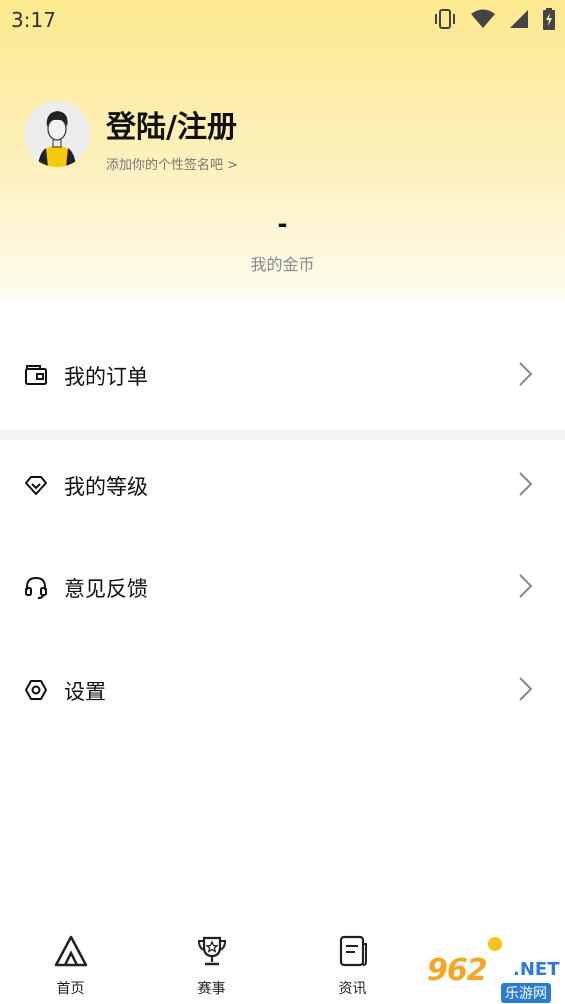  I want to click on coins-value: -, so click(282, 224).